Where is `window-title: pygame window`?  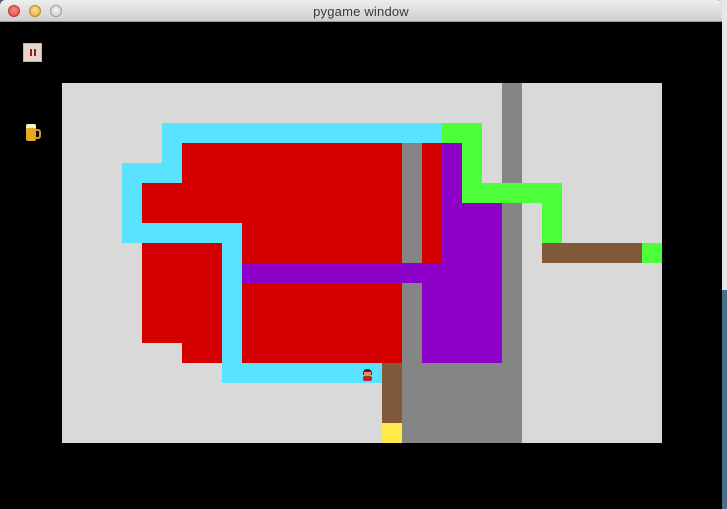 window-title: pygame window is located at coordinates (361, 11).